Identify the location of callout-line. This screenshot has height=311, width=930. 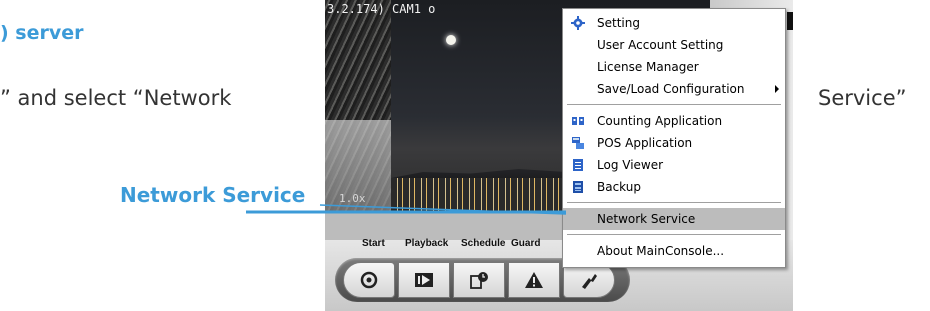
(406, 209).